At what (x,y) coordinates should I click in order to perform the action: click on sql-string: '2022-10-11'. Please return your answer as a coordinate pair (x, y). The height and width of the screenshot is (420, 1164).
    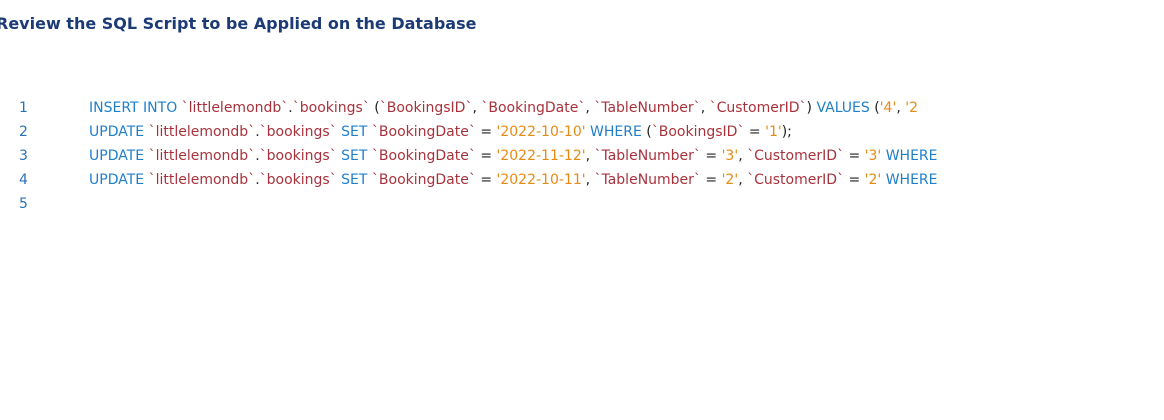
    Looking at the image, I should click on (541, 180).